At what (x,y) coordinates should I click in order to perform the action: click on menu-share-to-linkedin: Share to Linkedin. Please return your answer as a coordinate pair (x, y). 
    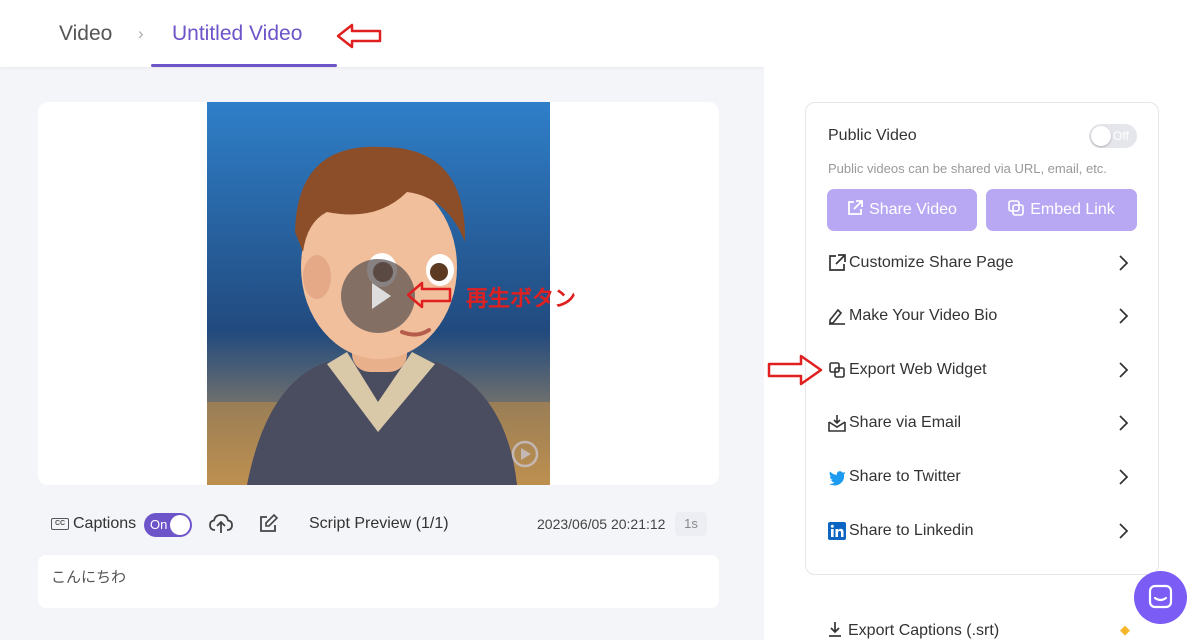
    Looking at the image, I should click on (982, 531).